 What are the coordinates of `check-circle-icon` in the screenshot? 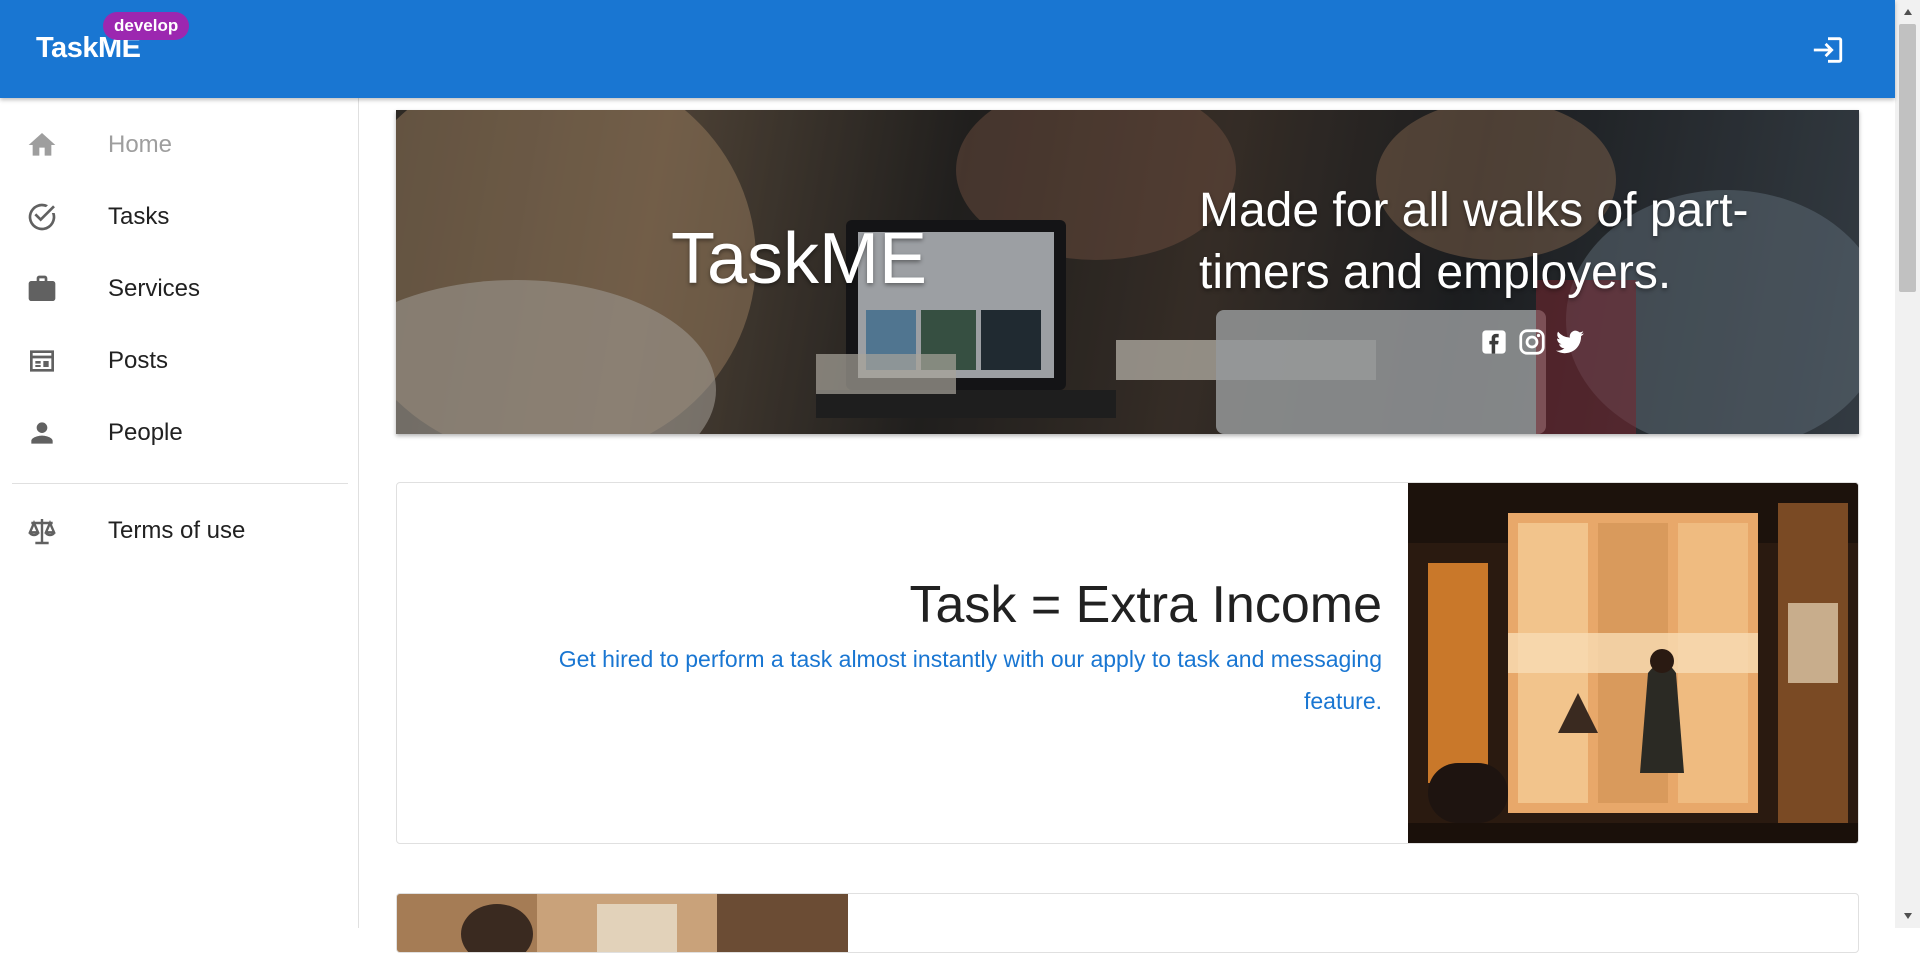 It's located at (42, 217).